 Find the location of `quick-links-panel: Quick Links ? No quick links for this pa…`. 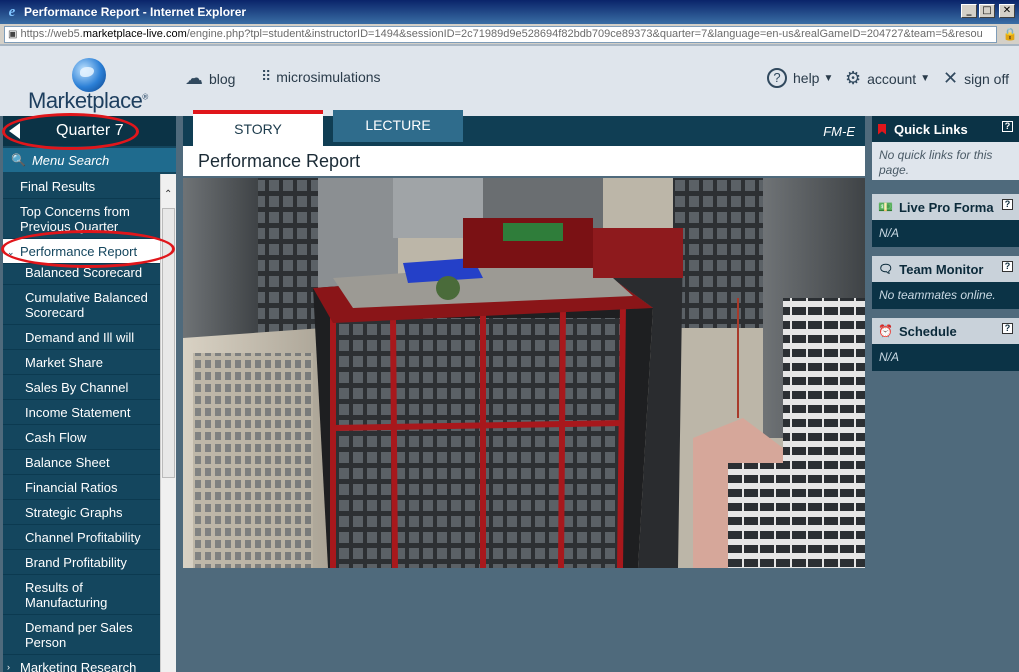

quick-links-panel: Quick Links ? No quick links for this pa… is located at coordinates (945, 148).